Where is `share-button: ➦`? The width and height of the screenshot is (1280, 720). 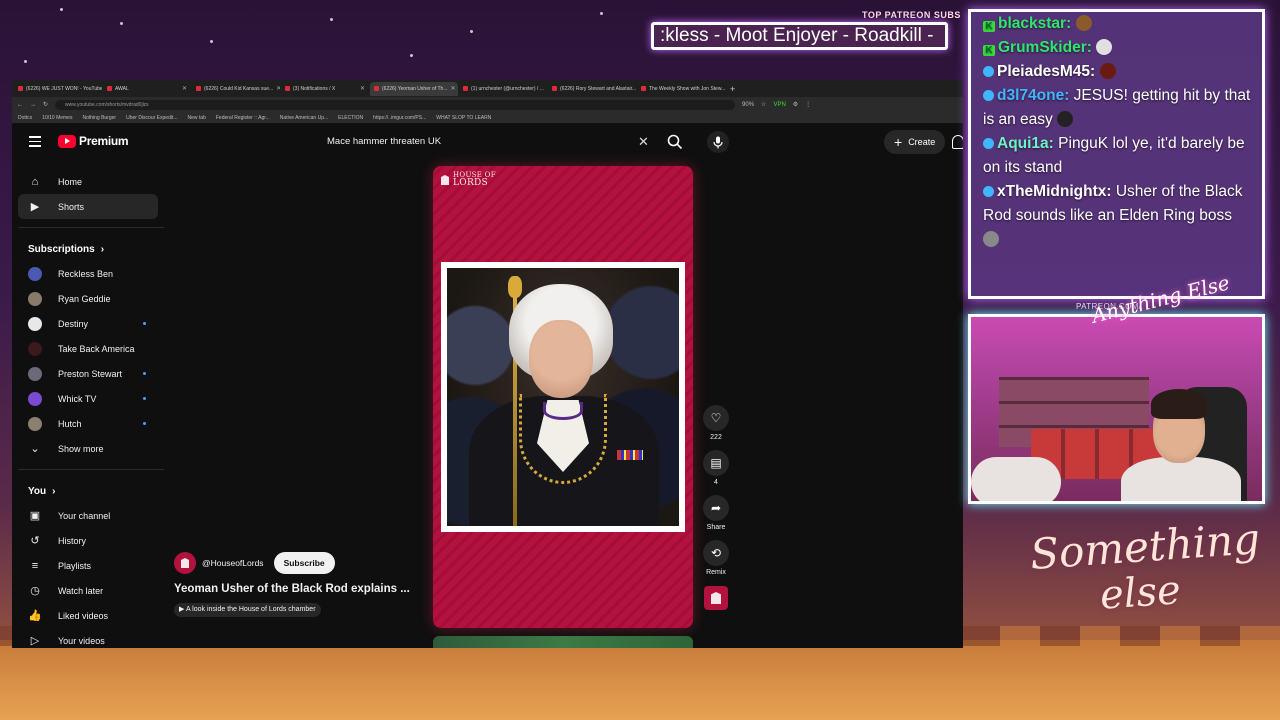 share-button: ➦ is located at coordinates (716, 508).